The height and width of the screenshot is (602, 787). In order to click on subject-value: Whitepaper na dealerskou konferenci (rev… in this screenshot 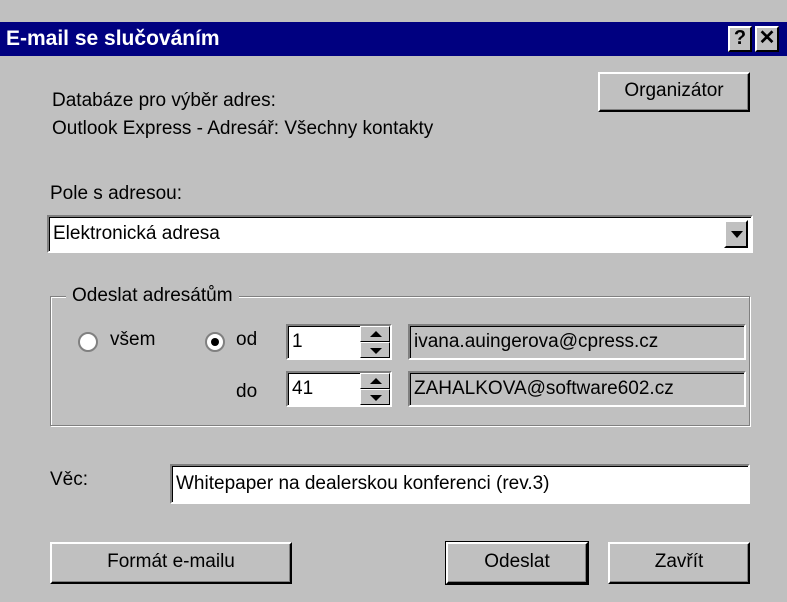, I will do `click(363, 483)`.